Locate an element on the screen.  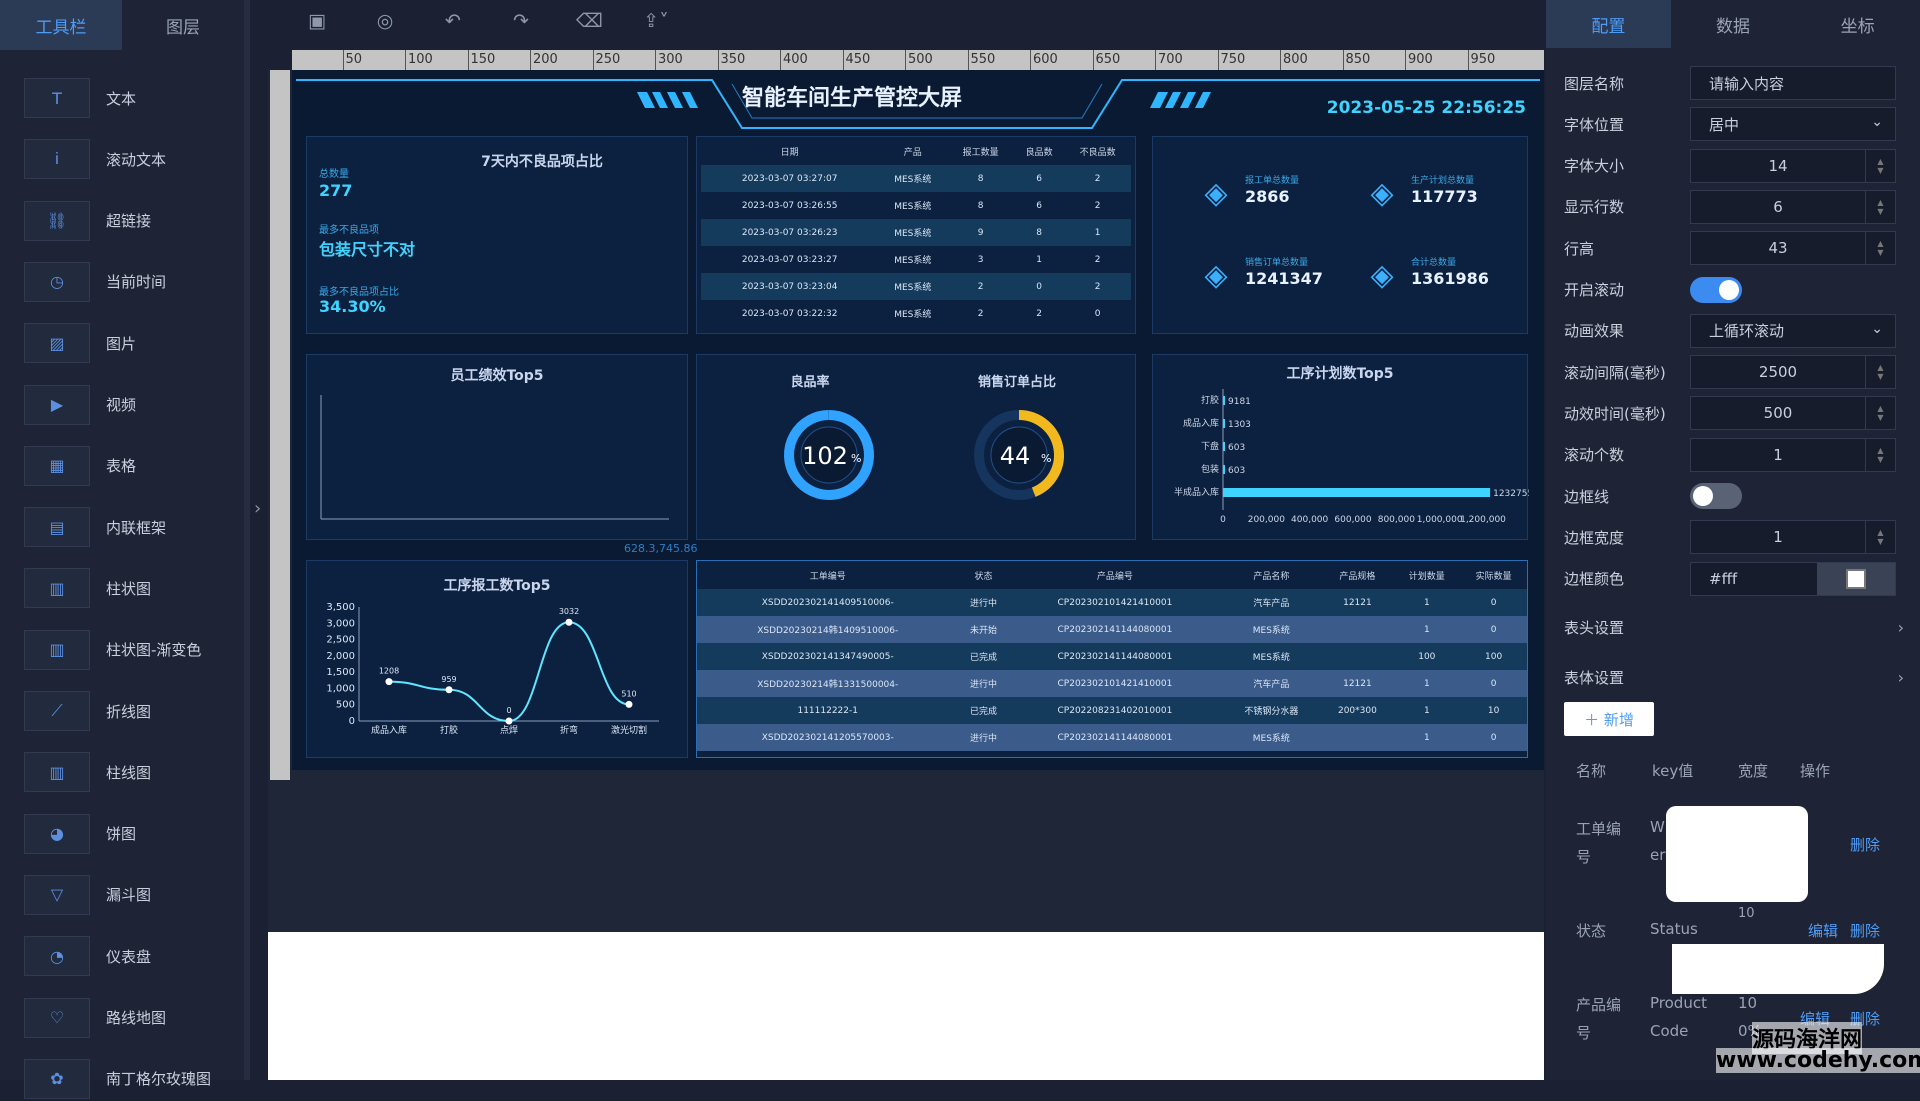
component-item-8: ▥ 柱状图 is located at coordinates (129, 588).